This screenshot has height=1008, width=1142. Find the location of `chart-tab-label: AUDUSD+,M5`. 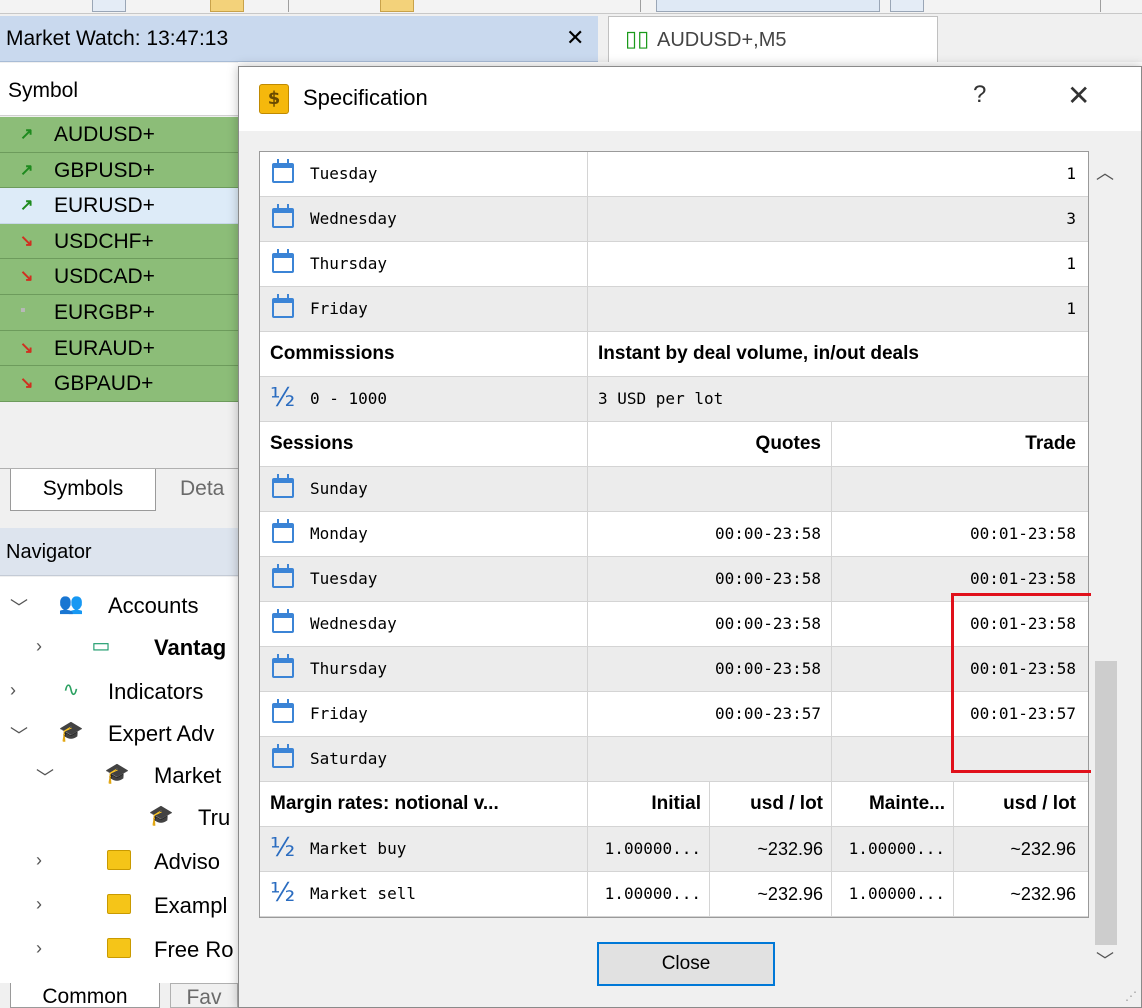

chart-tab-label: AUDUSD+,M5 is located at coordinates (722, 40).